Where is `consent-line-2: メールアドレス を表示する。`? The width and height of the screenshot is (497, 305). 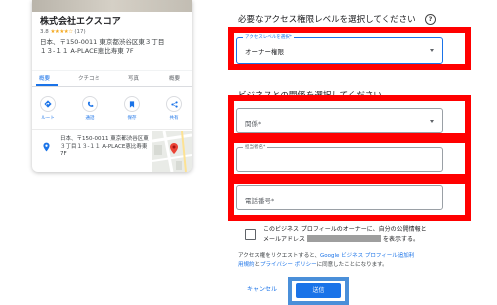
consent-line-2: メールアドレス を表示する。 is located at coordinates (345, 239).